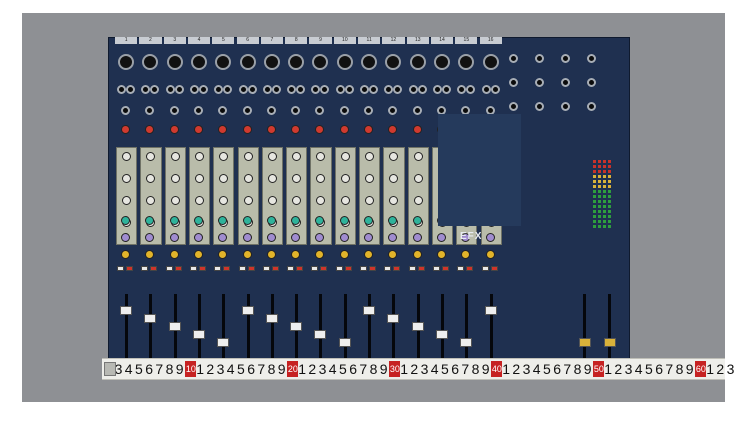 Image resolution: width=750 pixels, height=422 pixels. Describe the element at coordinates (150, 40) in the screenshot. I see `channel-number-label: 2` at that location.